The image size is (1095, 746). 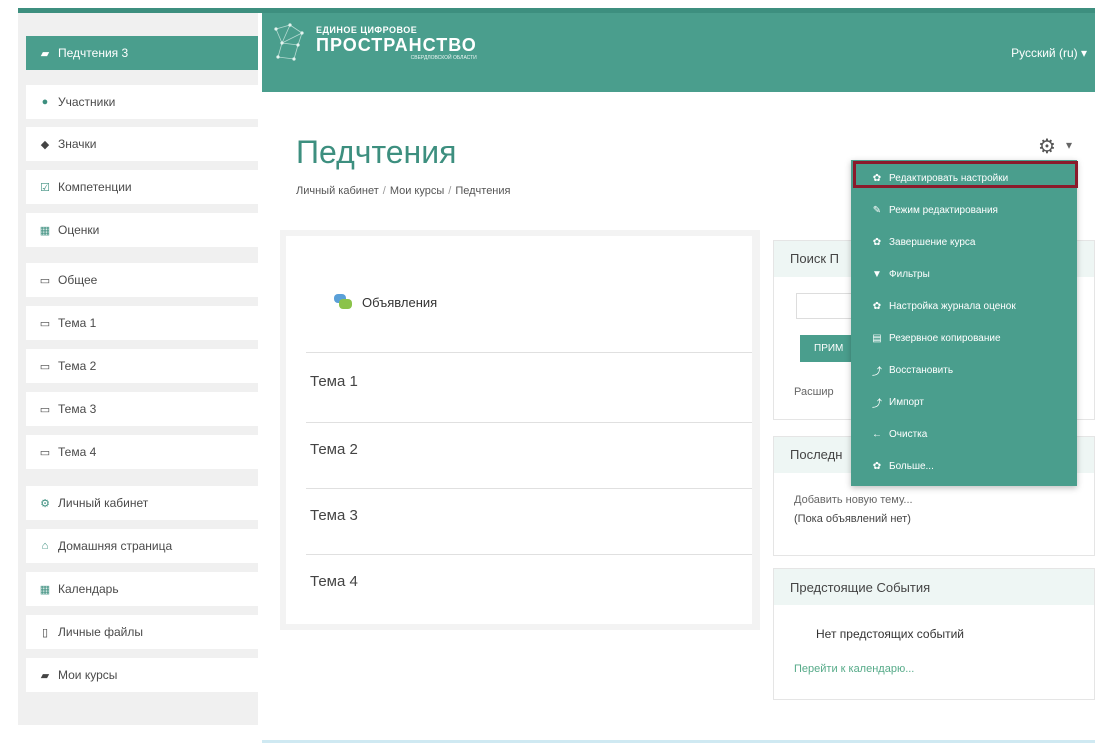 What do you see at coordinates (142, 53) in the screenshot?
I see `sidebar-item-course: ▰ Педчтения 3` at bounding box center [142, 53].